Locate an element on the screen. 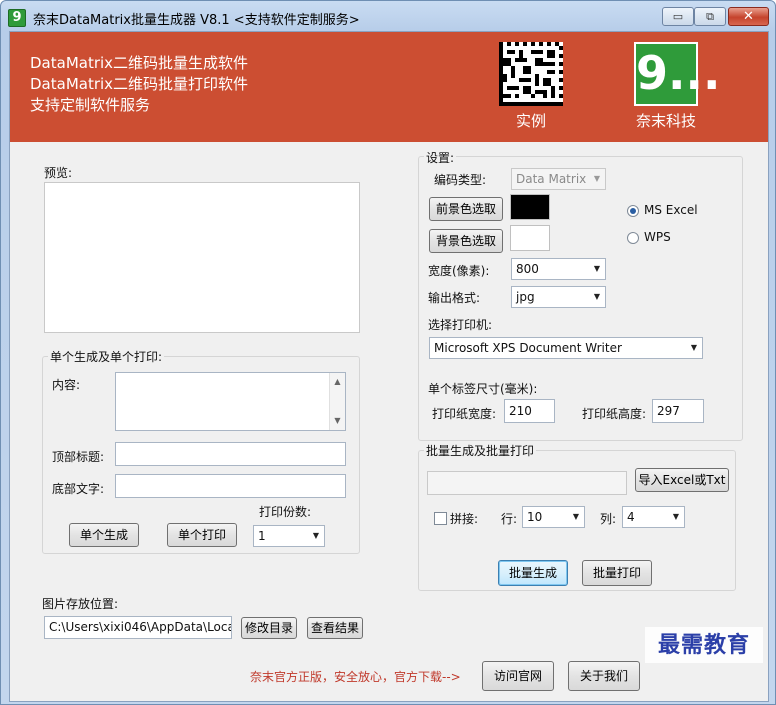 This screenshot has width=776, height=705. paper-height-label: 打印纸高度: is located at coordinates (614, 414).